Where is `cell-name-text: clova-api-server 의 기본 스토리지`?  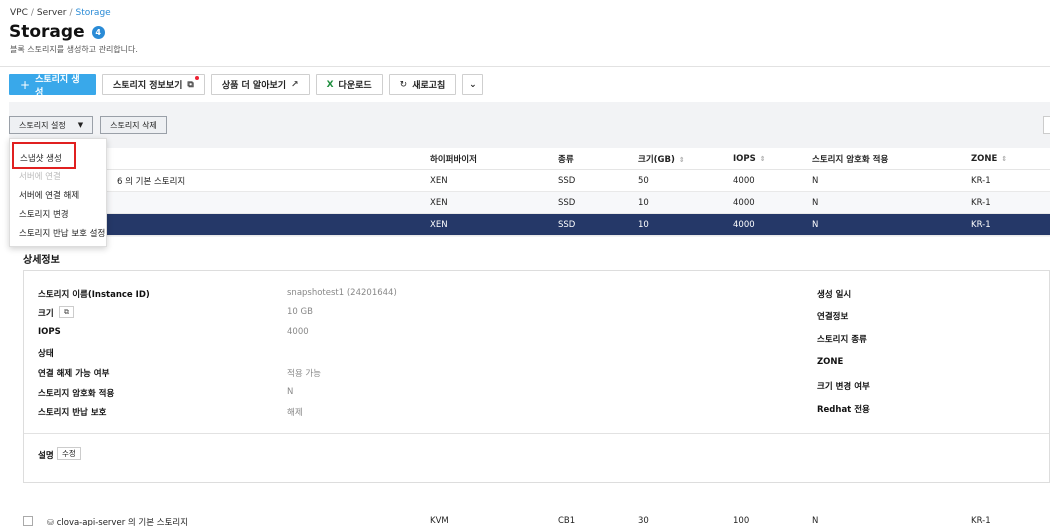
cell-name-text: clova-api-server 의 기본 스토리지 is located at coordinates (122, 522).